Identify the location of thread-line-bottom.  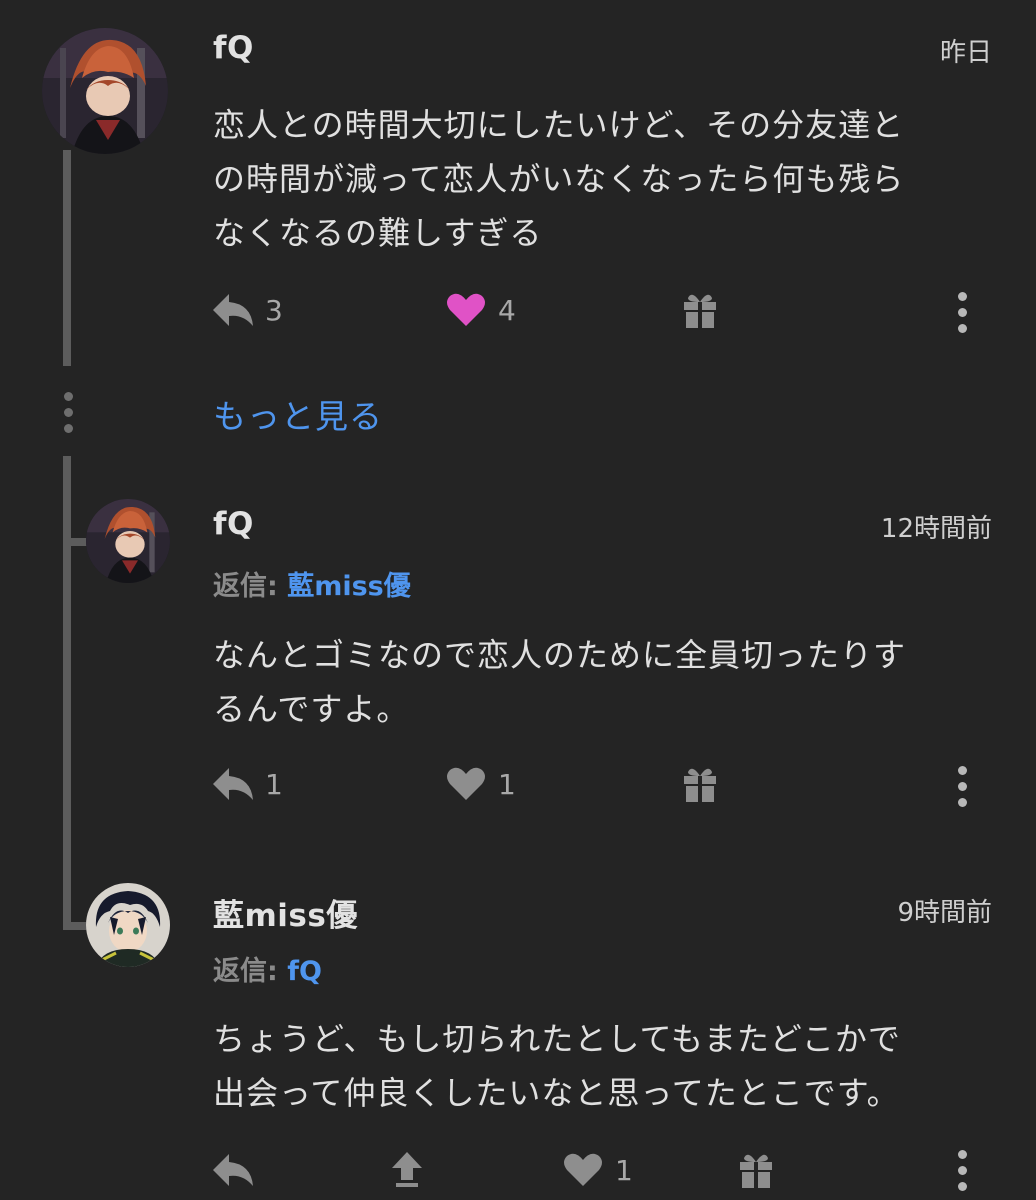
(67, 691).